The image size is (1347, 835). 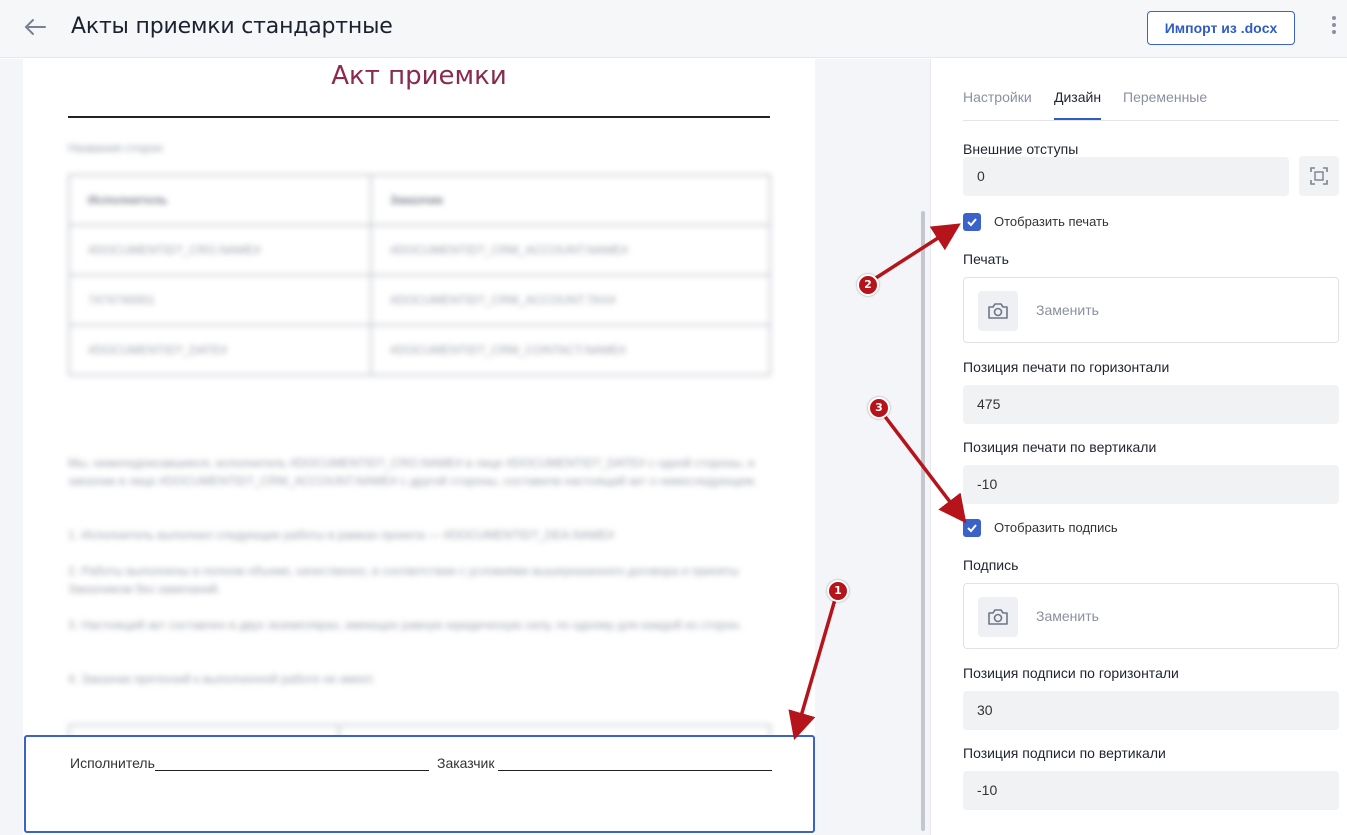 I want to click on tab-settings: Настройки, so click(x=997, y=104).